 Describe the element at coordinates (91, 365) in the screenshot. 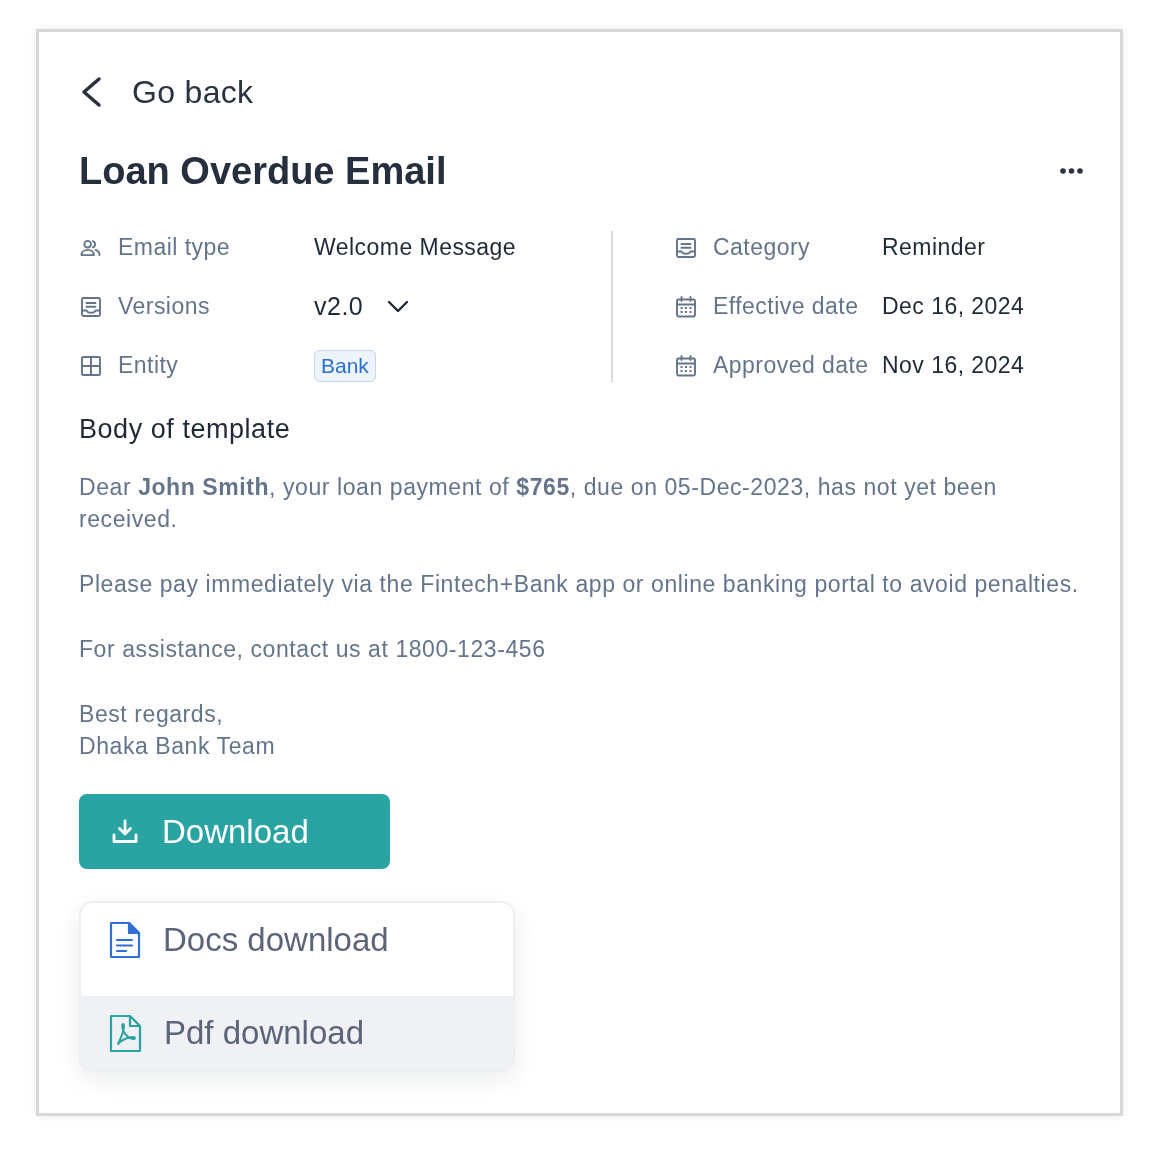

I see `grid-icon` at that location.